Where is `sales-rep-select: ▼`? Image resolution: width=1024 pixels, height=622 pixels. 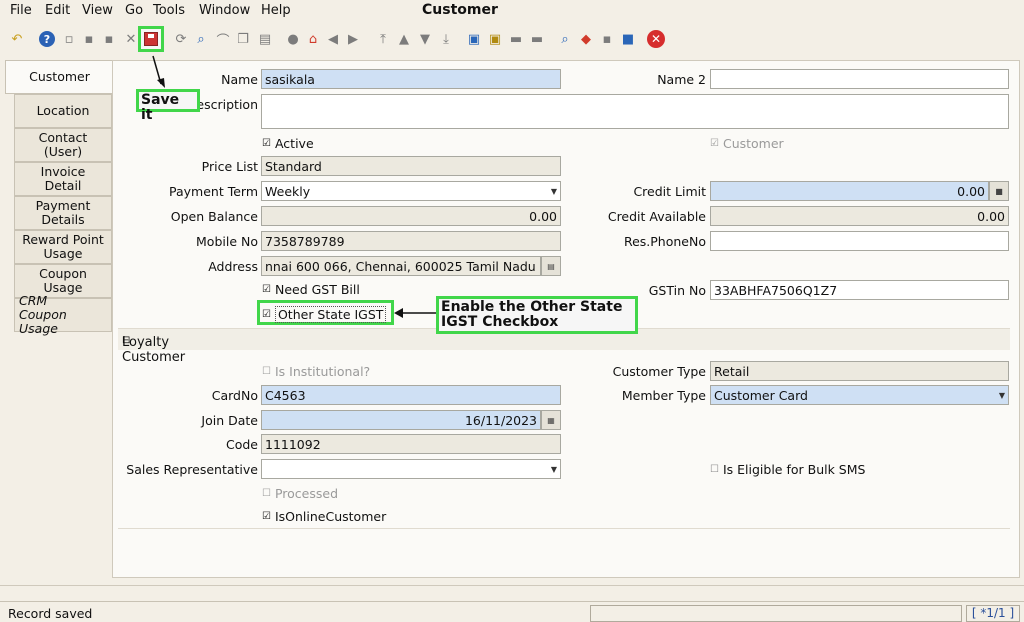
sales-rep-select: ▼ is located at coordinates (411, 469).